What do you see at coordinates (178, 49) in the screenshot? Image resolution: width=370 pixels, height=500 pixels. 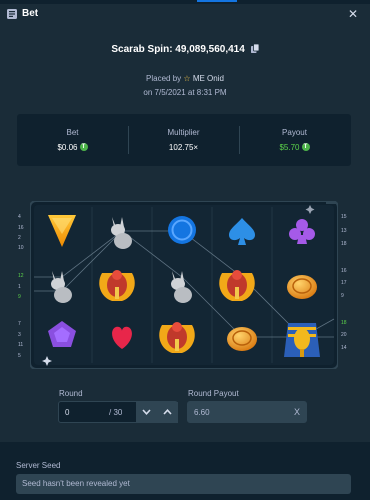 I see `spin-id: Scarab Spin: 49,089,560,414` at bounding box center [178, 49].